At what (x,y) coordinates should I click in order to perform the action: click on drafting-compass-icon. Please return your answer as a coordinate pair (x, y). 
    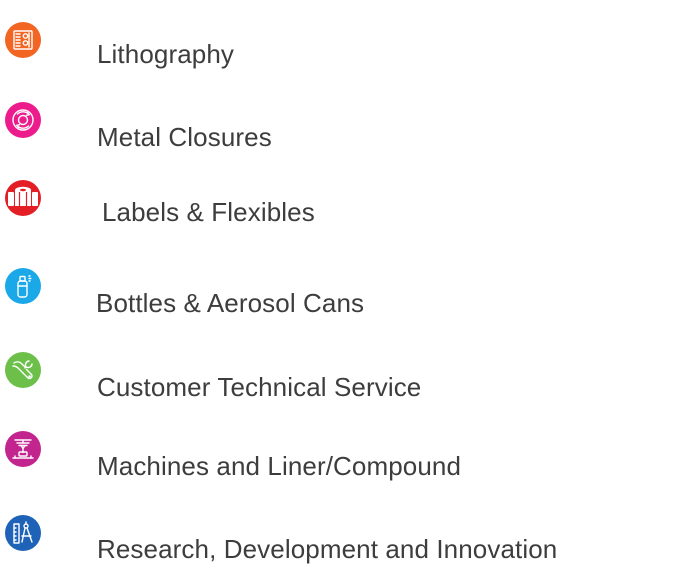
    Looking at the image, I should click on (23, 533).